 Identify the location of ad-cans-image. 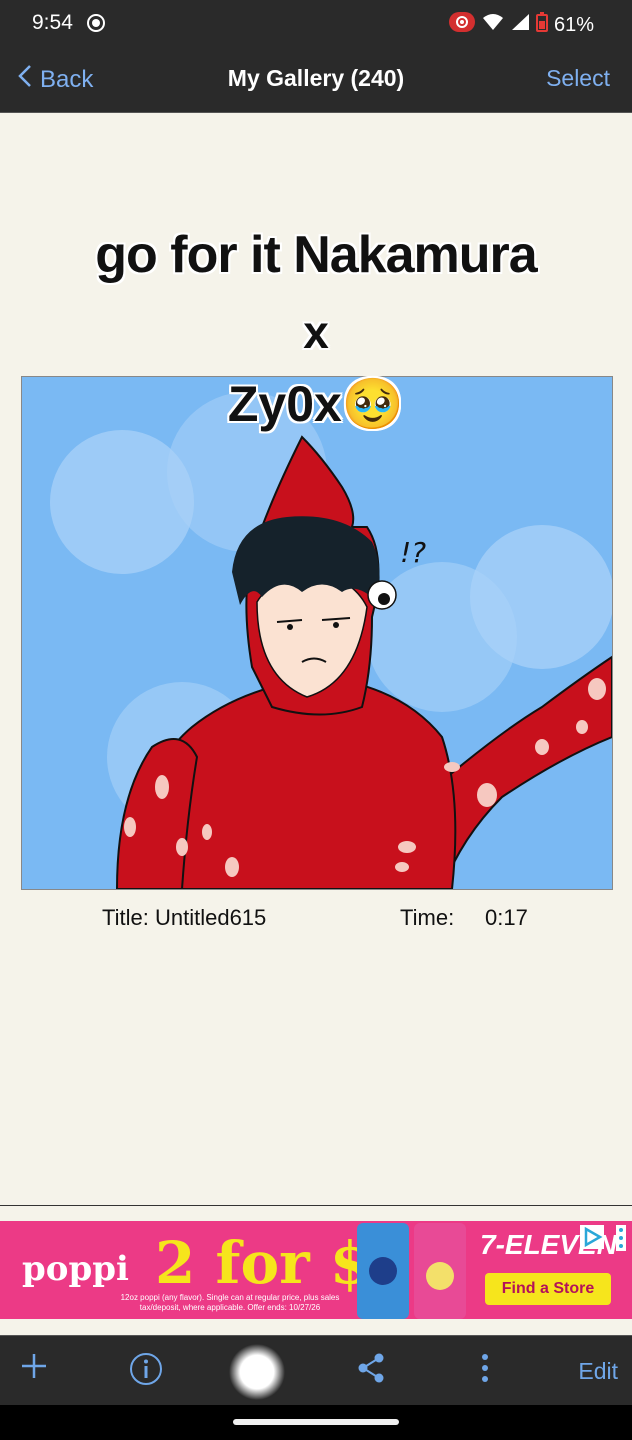
(411, 1271).